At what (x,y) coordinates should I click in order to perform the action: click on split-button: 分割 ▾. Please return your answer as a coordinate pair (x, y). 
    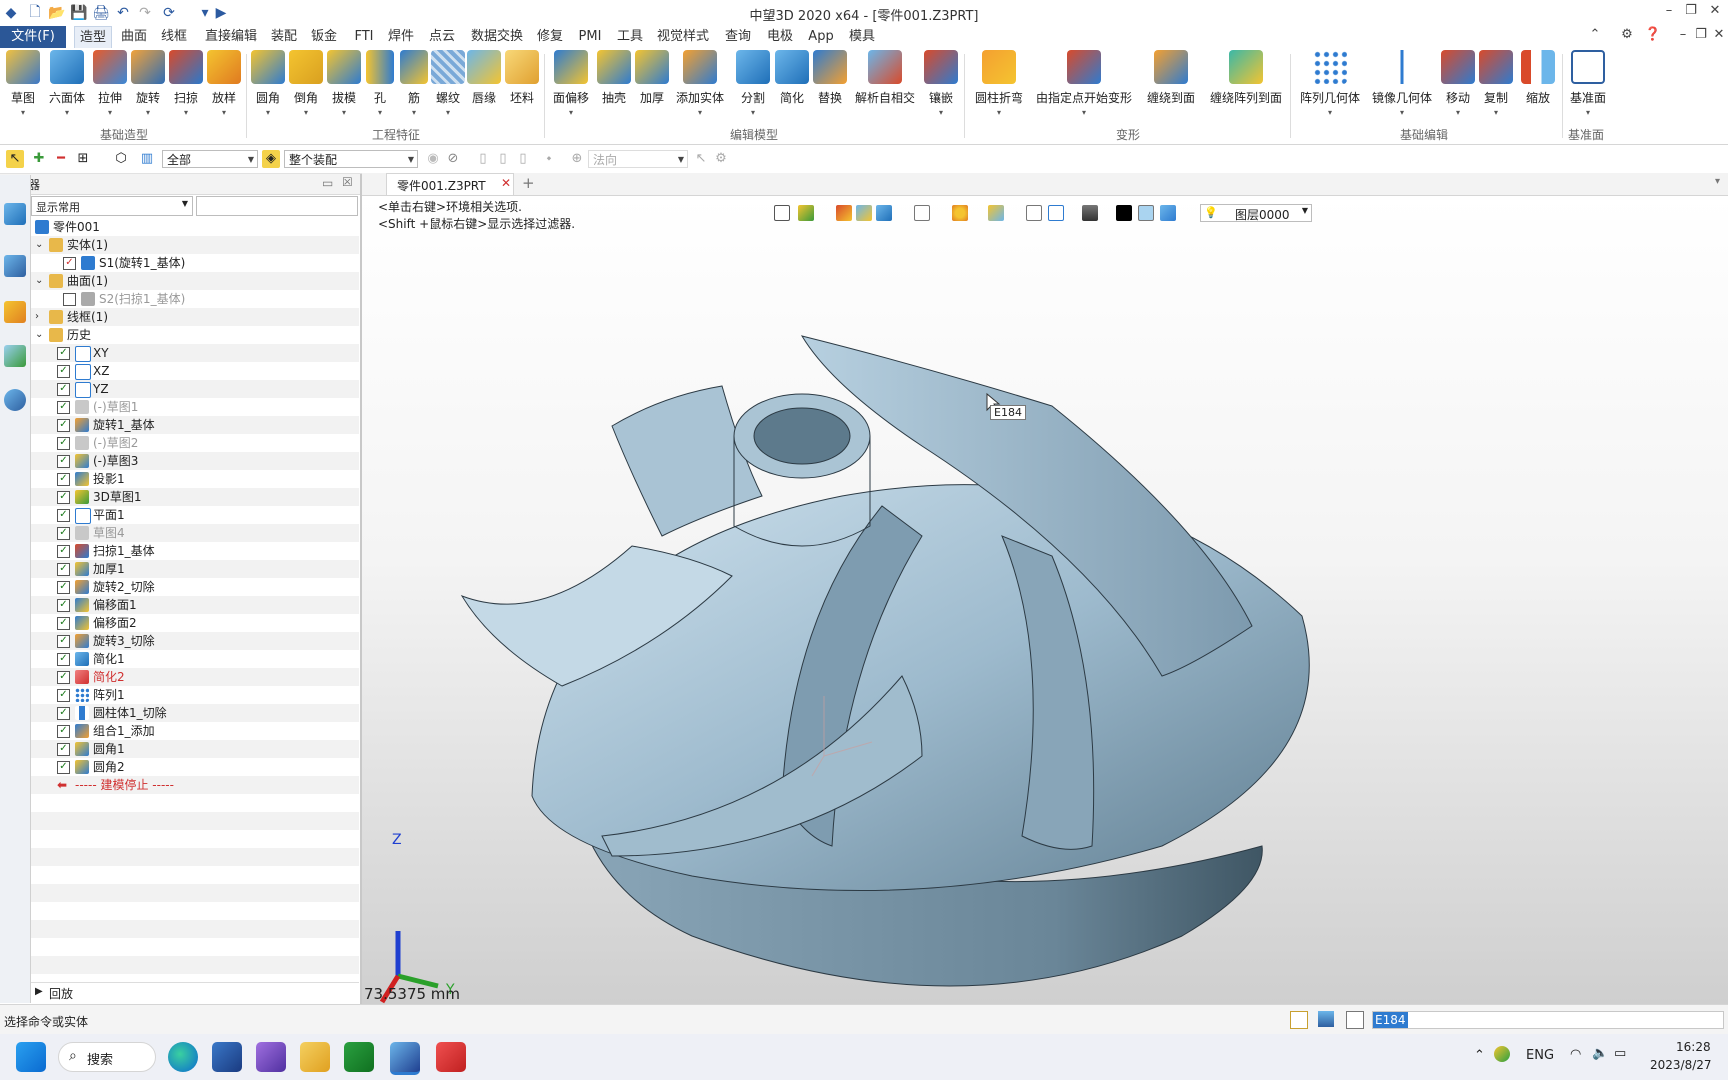
    Looking at the image, I should click on (753, 83).